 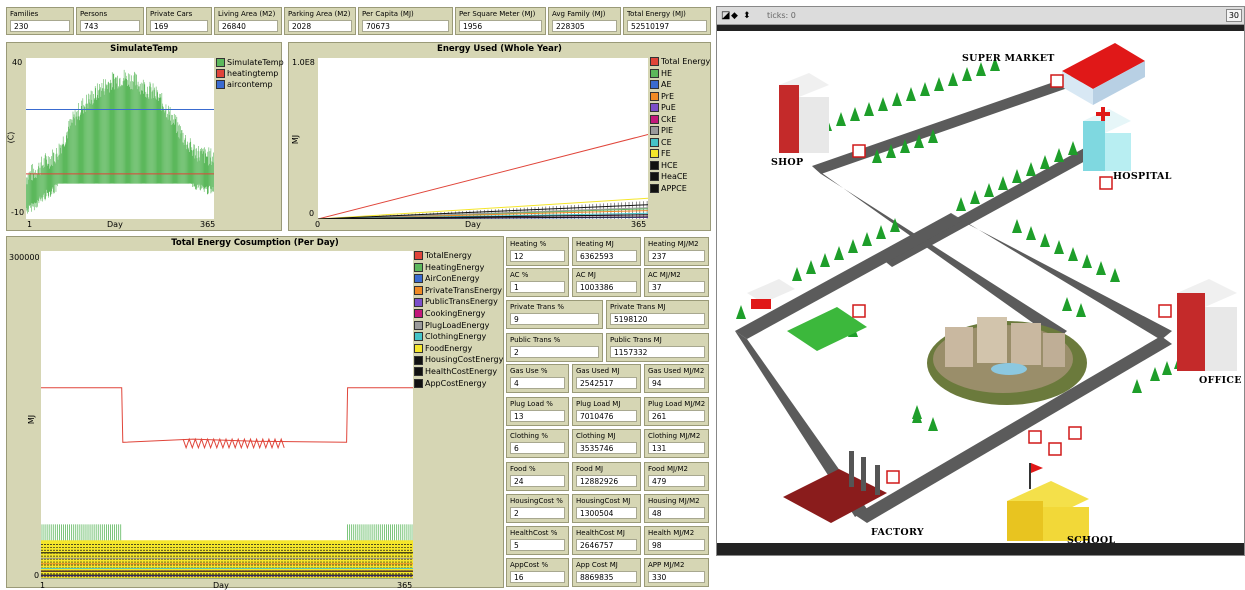 What do you see at coordinates (312, 213) in the screenshot?
I see `y-tick-min: 0` at bounding box center [312, 213].